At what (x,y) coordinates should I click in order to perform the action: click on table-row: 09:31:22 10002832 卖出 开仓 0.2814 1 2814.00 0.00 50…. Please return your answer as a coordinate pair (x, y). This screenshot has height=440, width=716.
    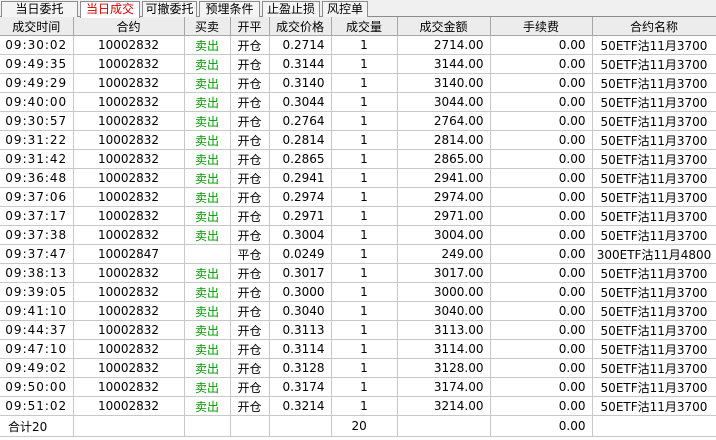
    Looking at the image, I should click on (358, 140).